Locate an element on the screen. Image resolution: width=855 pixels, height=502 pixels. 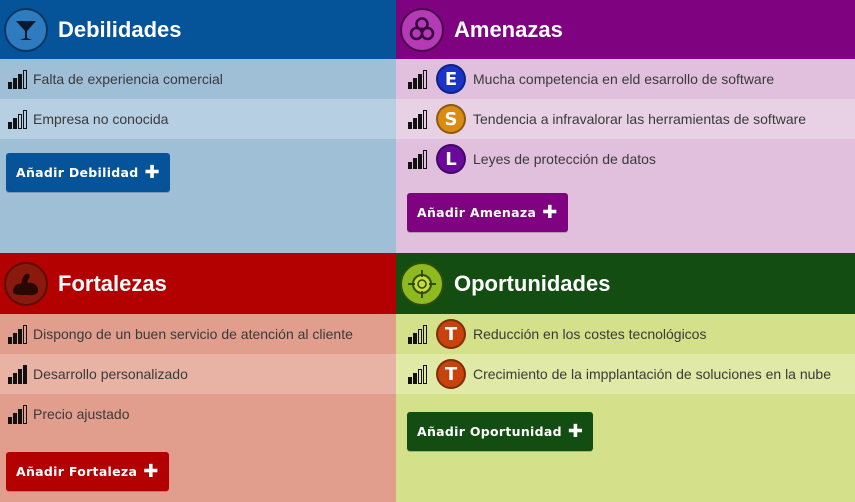
button-label: Añadir Oportunidad is located at coordinates (489, 431).